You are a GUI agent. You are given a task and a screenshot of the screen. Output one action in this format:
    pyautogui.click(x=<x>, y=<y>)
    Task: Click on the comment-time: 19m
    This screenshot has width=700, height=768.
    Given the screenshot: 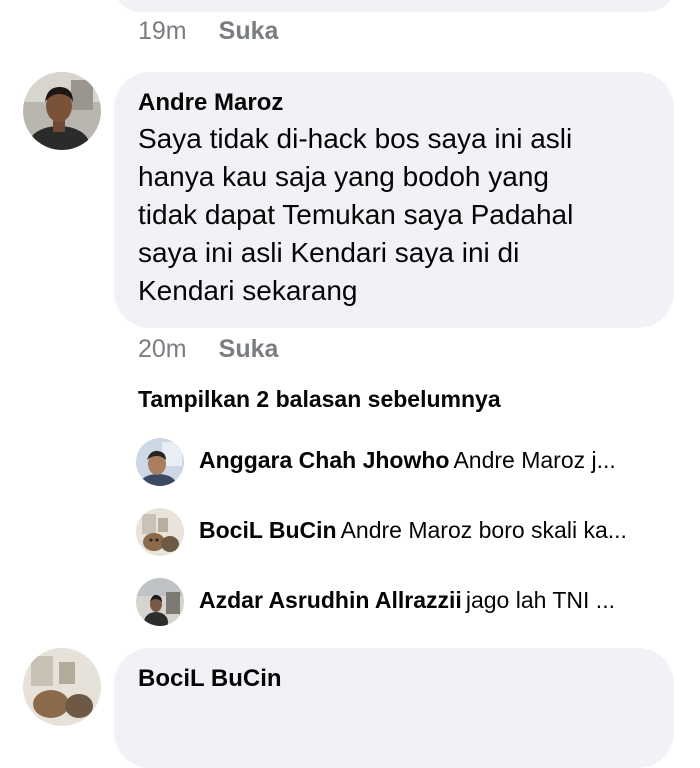 What is the action you would take?
    pyautogui.click(x=162, y=31)
    